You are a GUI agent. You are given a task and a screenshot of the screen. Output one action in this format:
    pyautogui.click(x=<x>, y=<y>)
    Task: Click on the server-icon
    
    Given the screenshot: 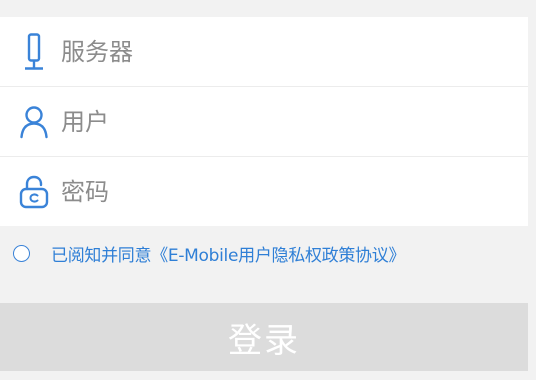 What is the action you would take?
    pyautogui.click(x=34, y=51)
    